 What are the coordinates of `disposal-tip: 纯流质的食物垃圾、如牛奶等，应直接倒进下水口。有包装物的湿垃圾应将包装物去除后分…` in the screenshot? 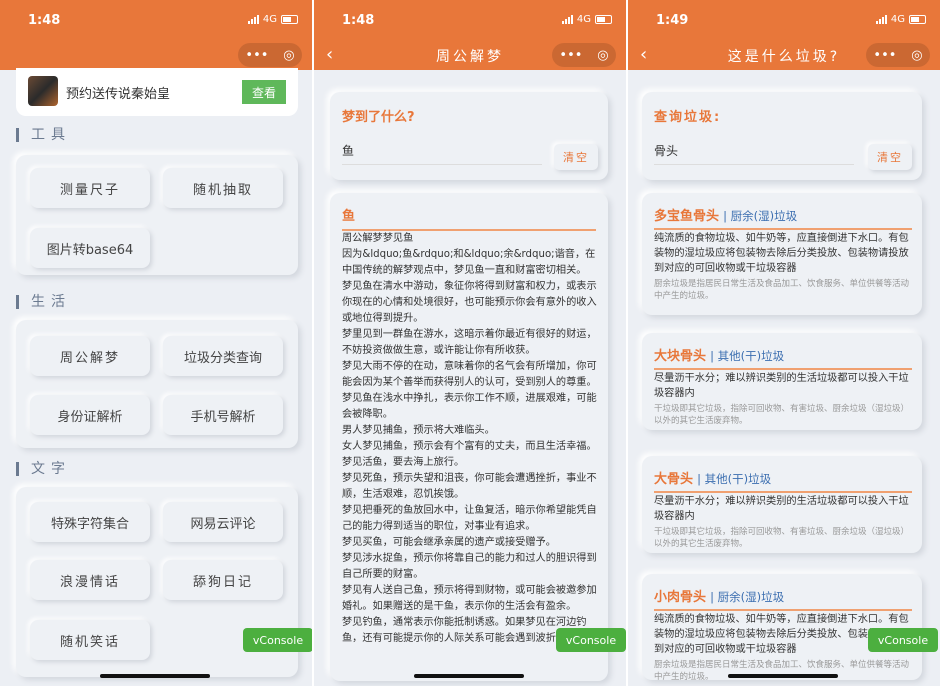 It's located at (781, 253).